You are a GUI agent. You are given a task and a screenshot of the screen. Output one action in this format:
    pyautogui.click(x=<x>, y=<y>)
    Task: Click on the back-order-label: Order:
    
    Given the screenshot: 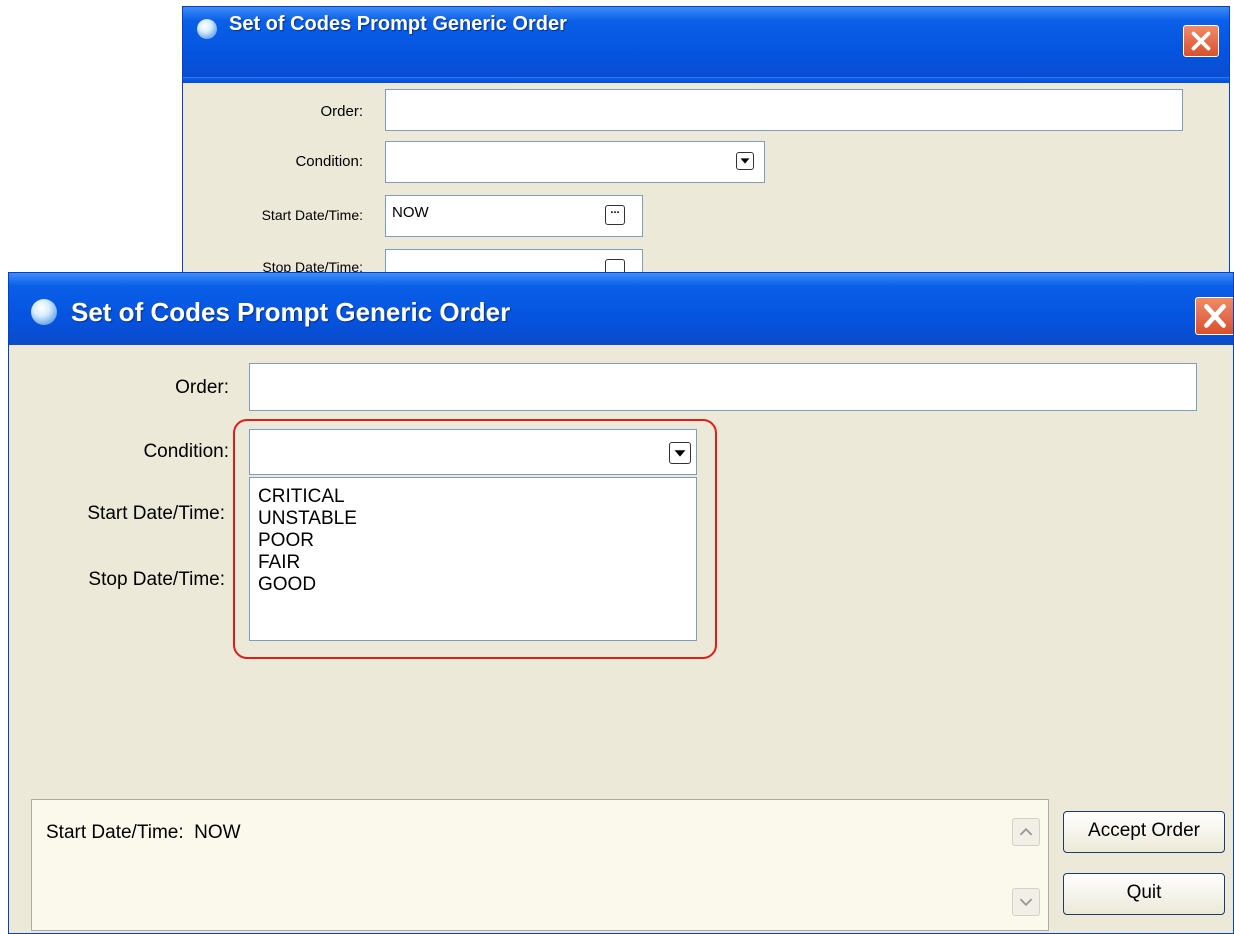 What is the action you would take?
    pyautogui.click(x=341, y=111)
    